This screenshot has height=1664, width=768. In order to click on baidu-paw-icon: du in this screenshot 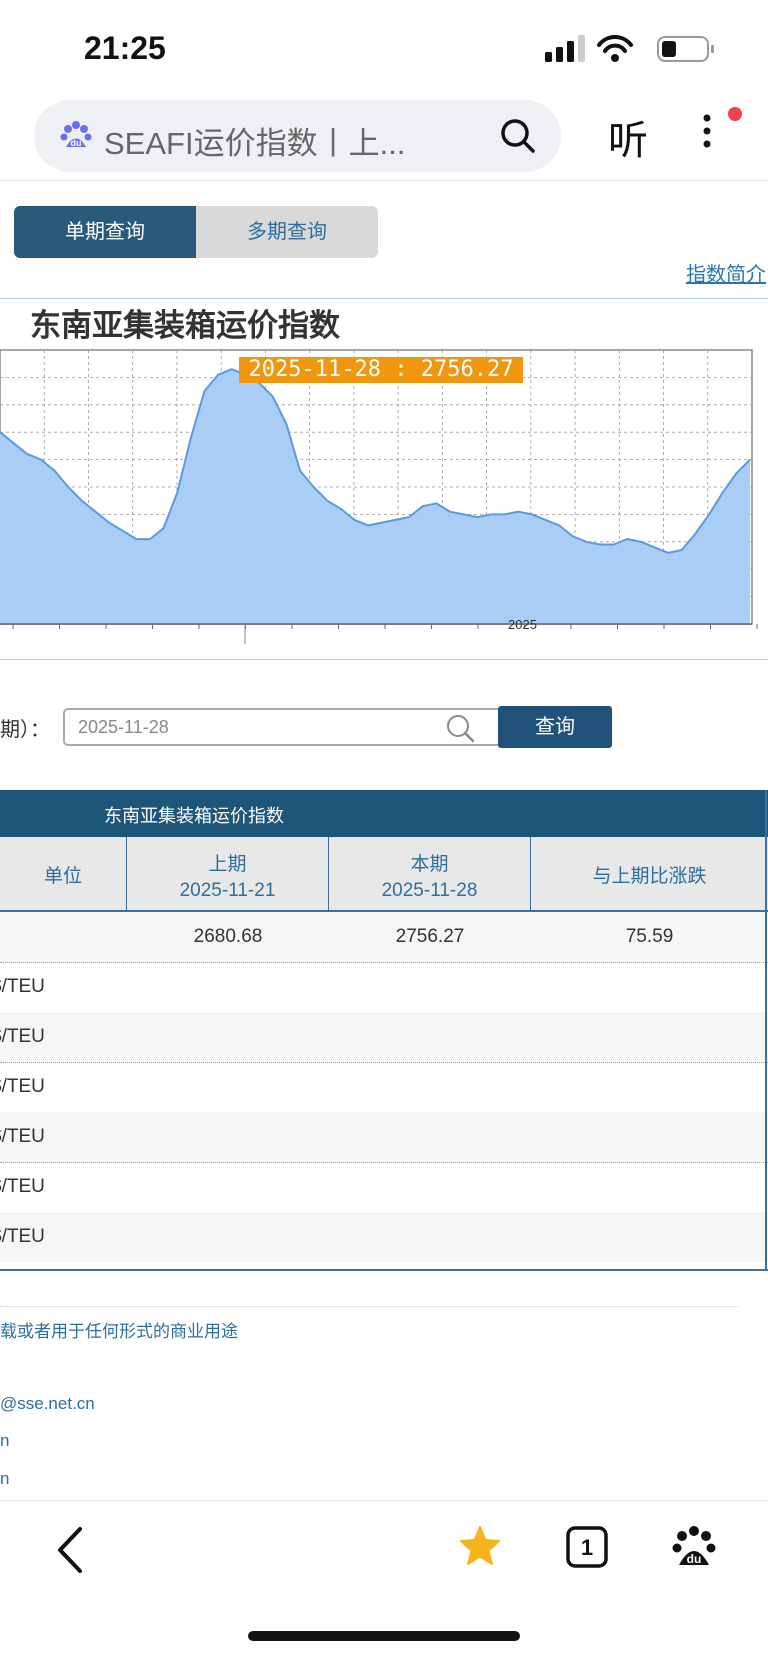, I will do `click(76, 134)`.